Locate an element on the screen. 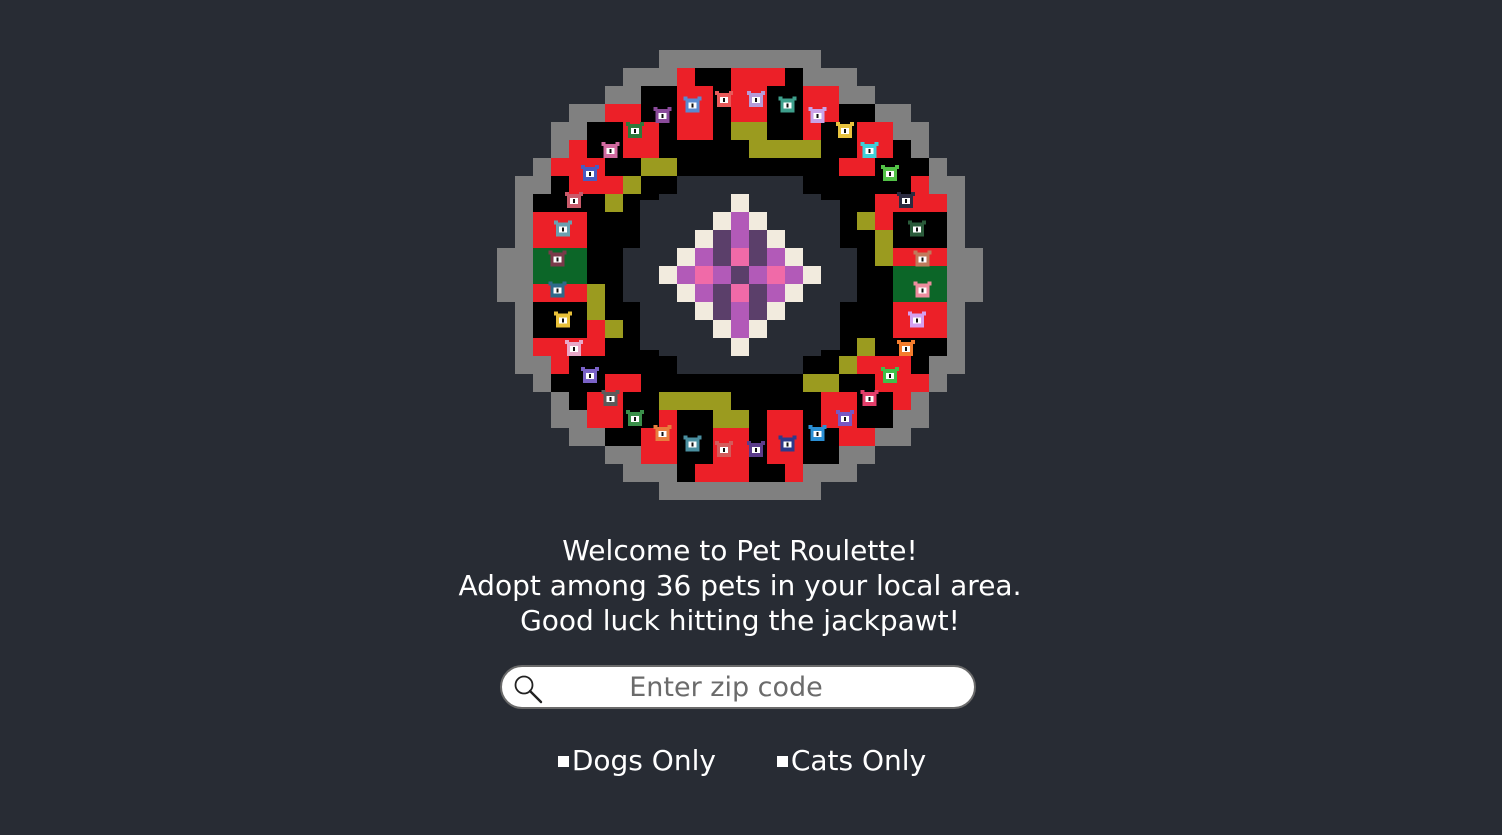 The height and width of the screenshot is (835, 1502). cats-only-label: Cats Only is located at coordinates (858, 760).